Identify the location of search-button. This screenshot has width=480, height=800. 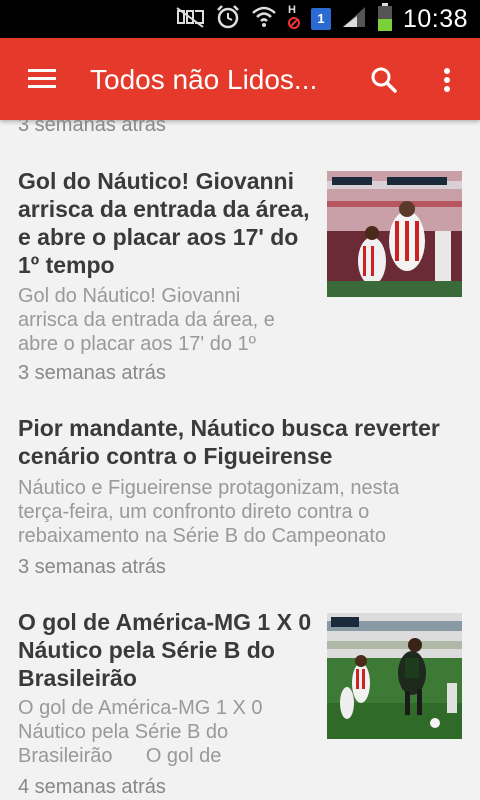
(384, 80).